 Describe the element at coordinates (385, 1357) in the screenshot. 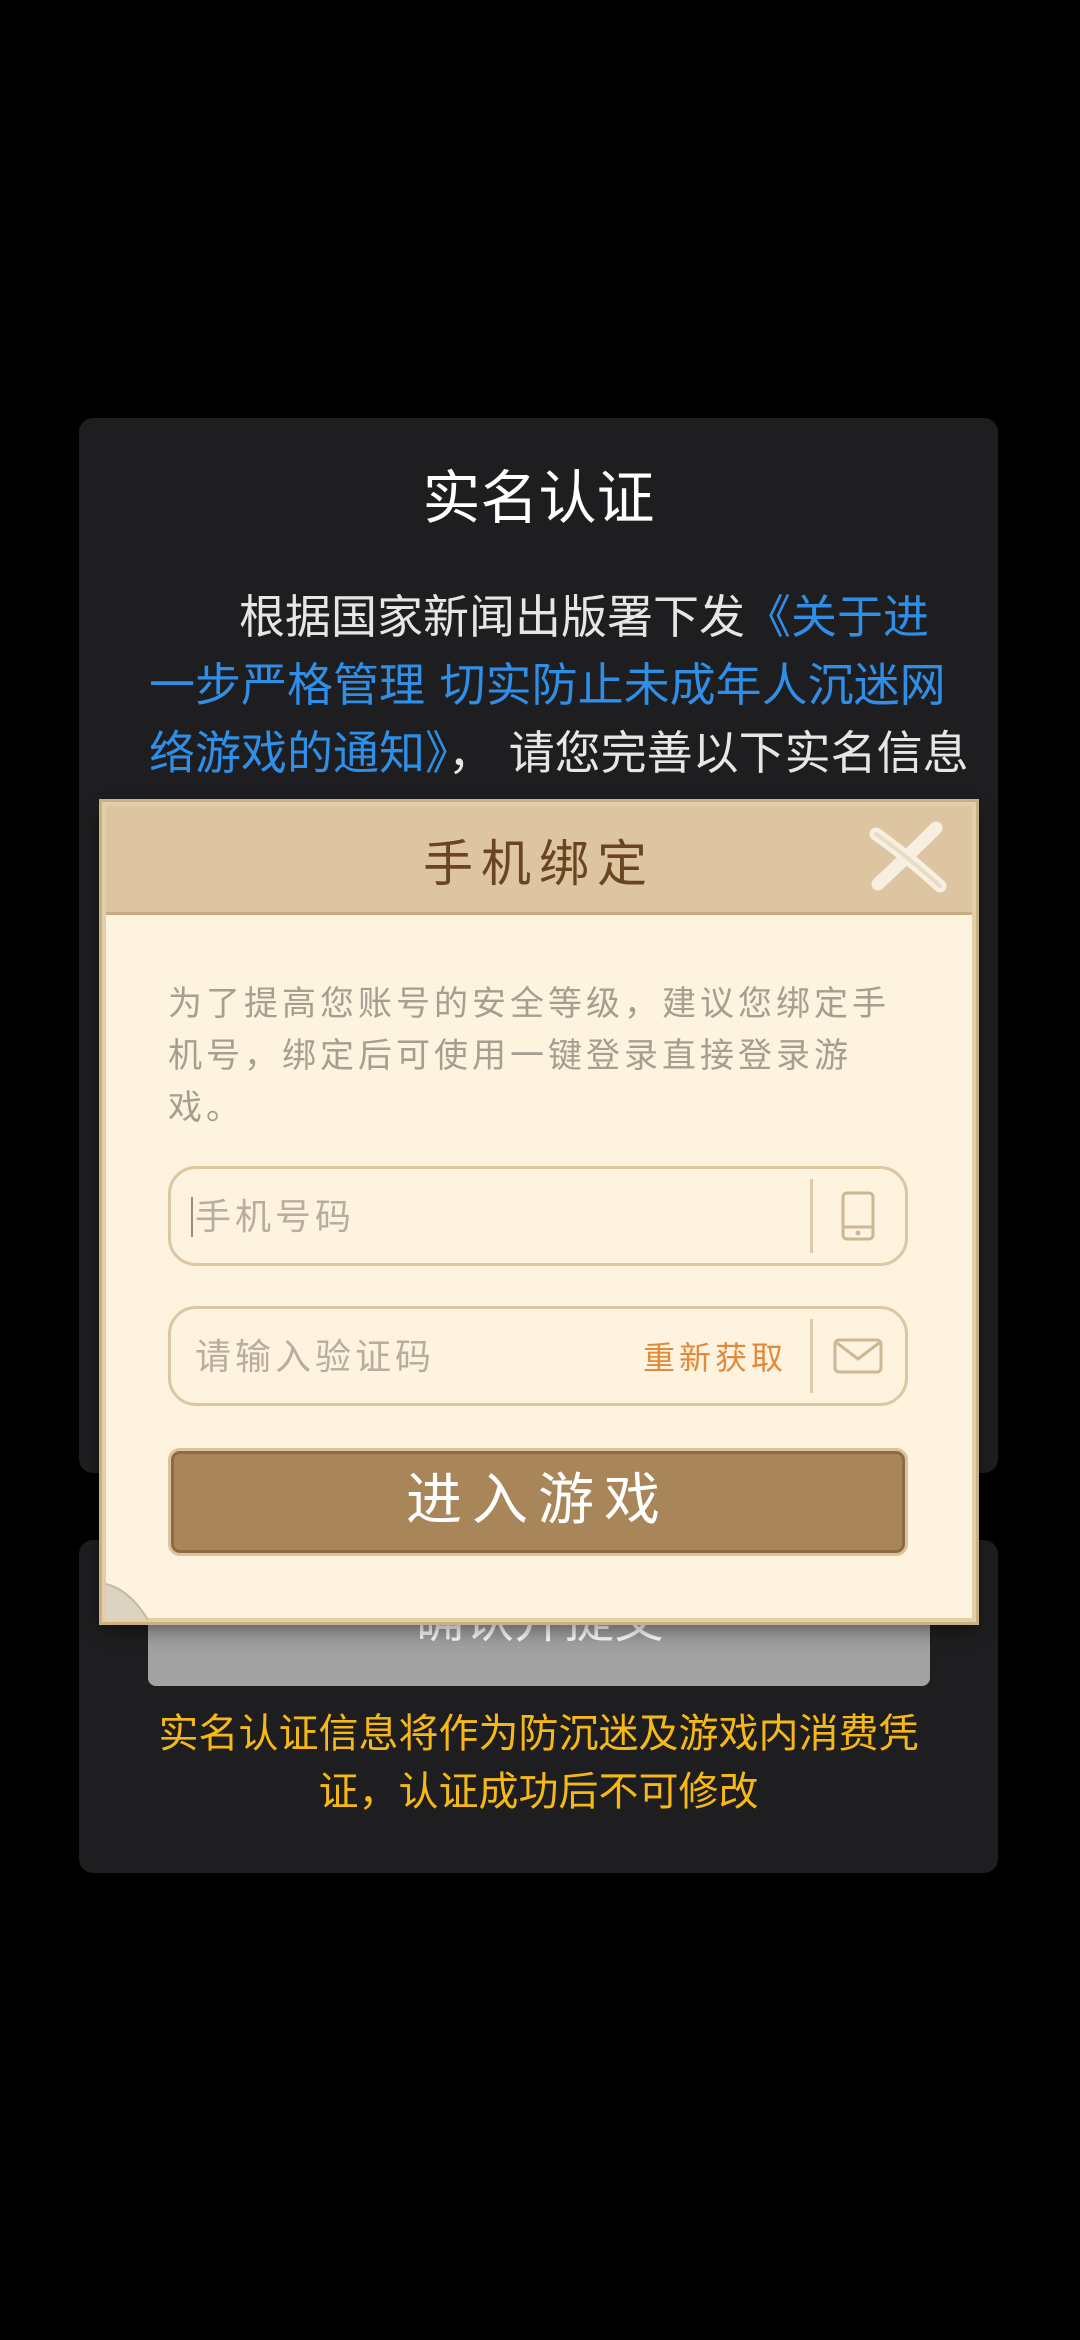

I see `code-input` at that location.